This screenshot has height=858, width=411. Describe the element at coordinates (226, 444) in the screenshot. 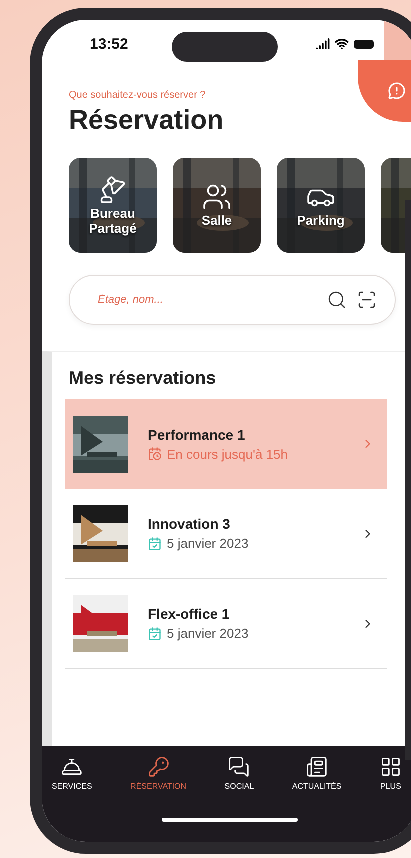

I see `reservation-row: Performance 1 En cours jusqu'à 15h` at that location.